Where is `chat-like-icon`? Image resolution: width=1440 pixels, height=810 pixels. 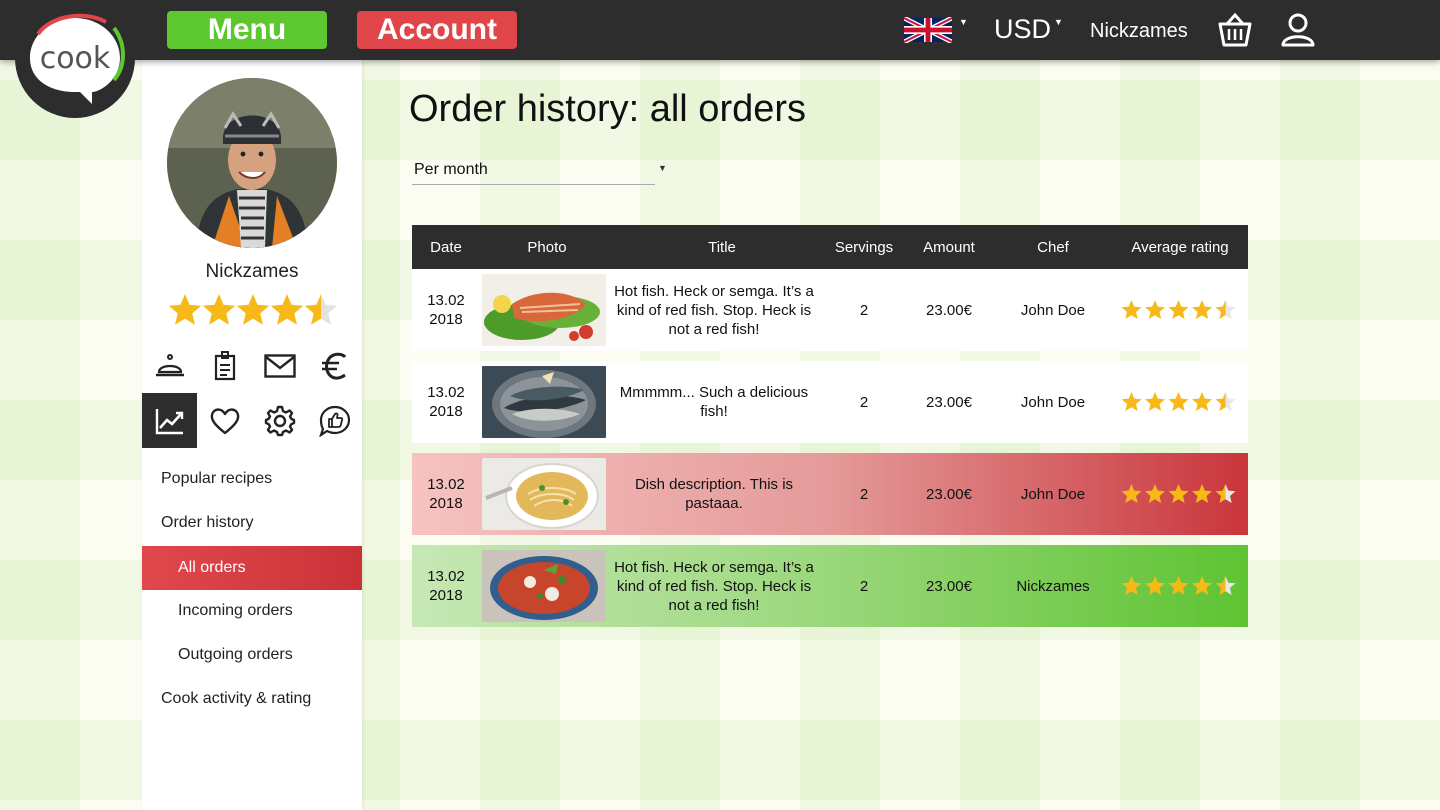
chat-like-icon is located at coordinates (334, 420).